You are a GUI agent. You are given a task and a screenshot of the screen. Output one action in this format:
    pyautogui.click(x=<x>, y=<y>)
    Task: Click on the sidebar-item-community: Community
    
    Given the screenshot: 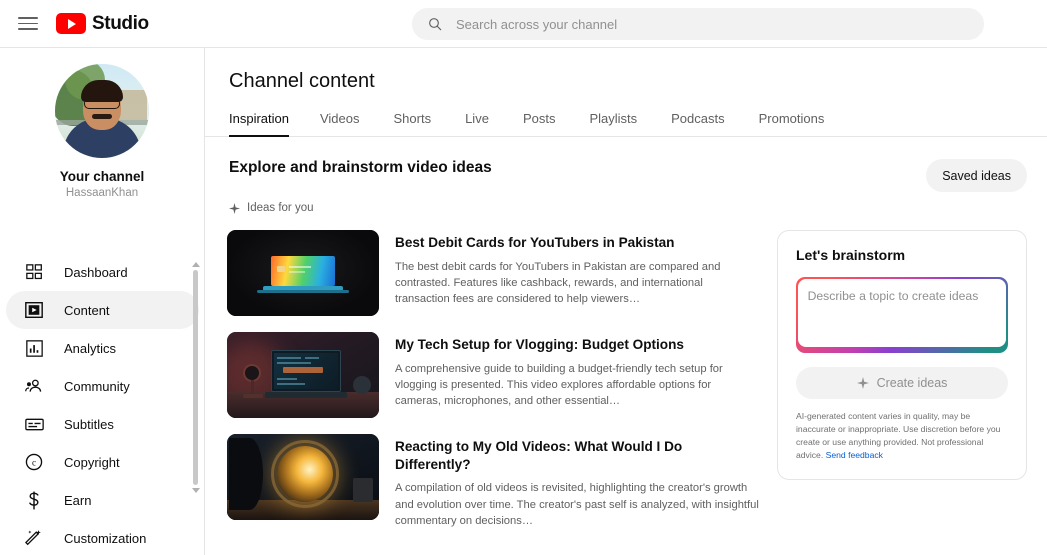 What is the action you would take?
    pyautogui.click(x=102, y=386)
    